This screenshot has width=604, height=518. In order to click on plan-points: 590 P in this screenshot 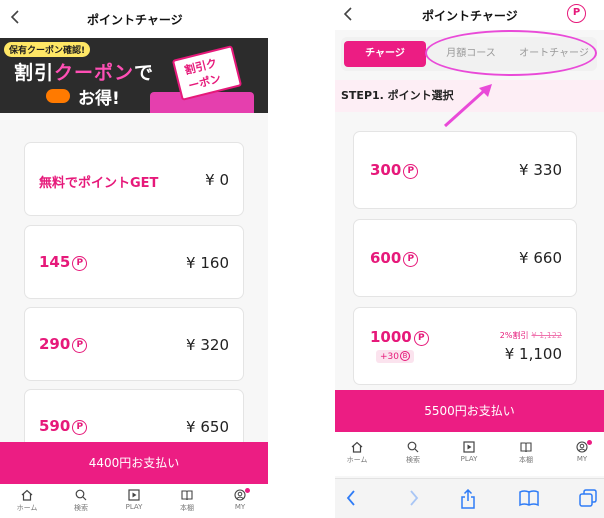, I will do `click(63, 426)`.